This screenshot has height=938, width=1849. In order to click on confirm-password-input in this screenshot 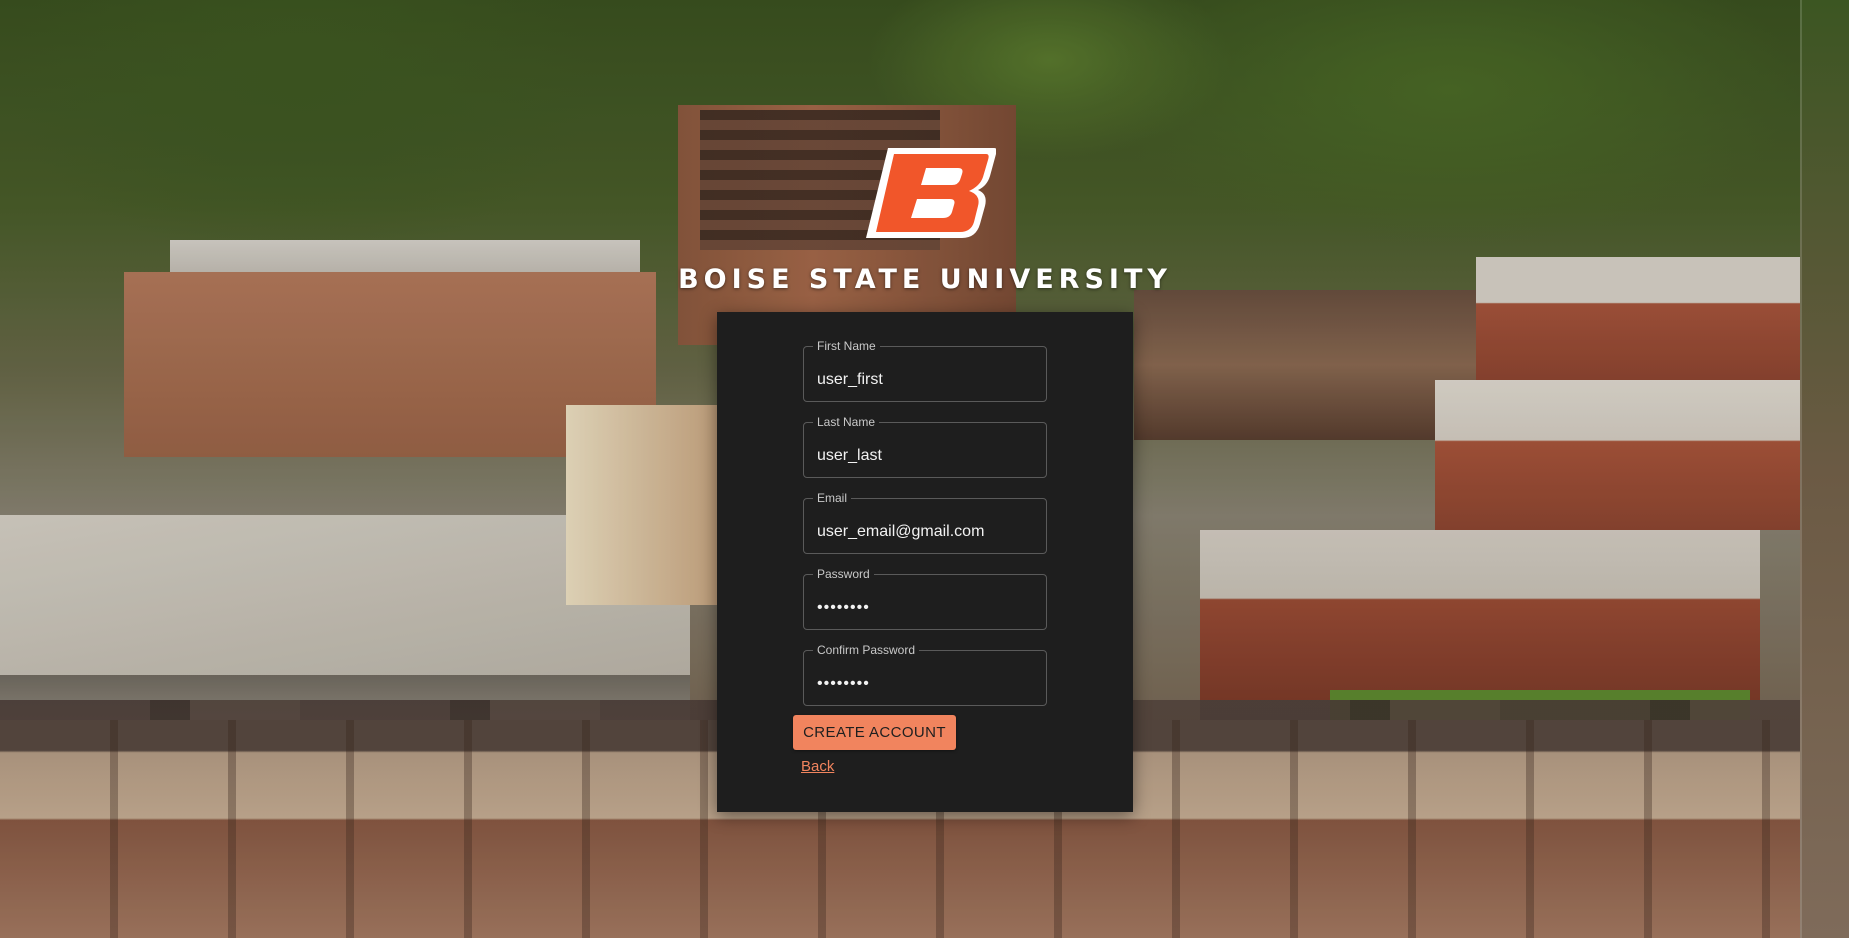, I will do `click(925, 678)`.